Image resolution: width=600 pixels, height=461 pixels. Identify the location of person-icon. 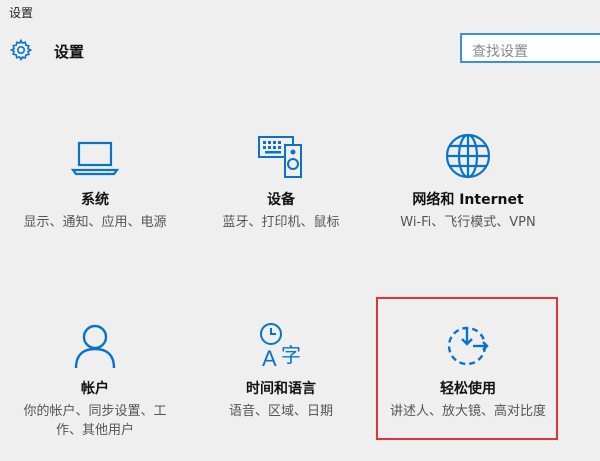
(95, 346).